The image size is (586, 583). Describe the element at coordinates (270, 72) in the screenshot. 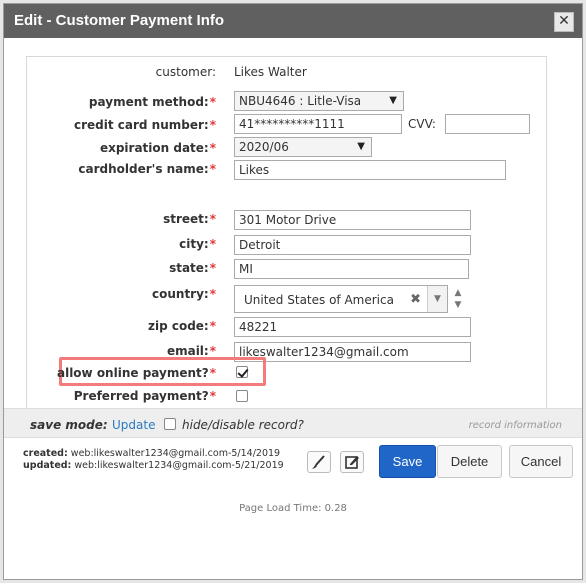

I see `customer-value: Likes Walter` at that location.